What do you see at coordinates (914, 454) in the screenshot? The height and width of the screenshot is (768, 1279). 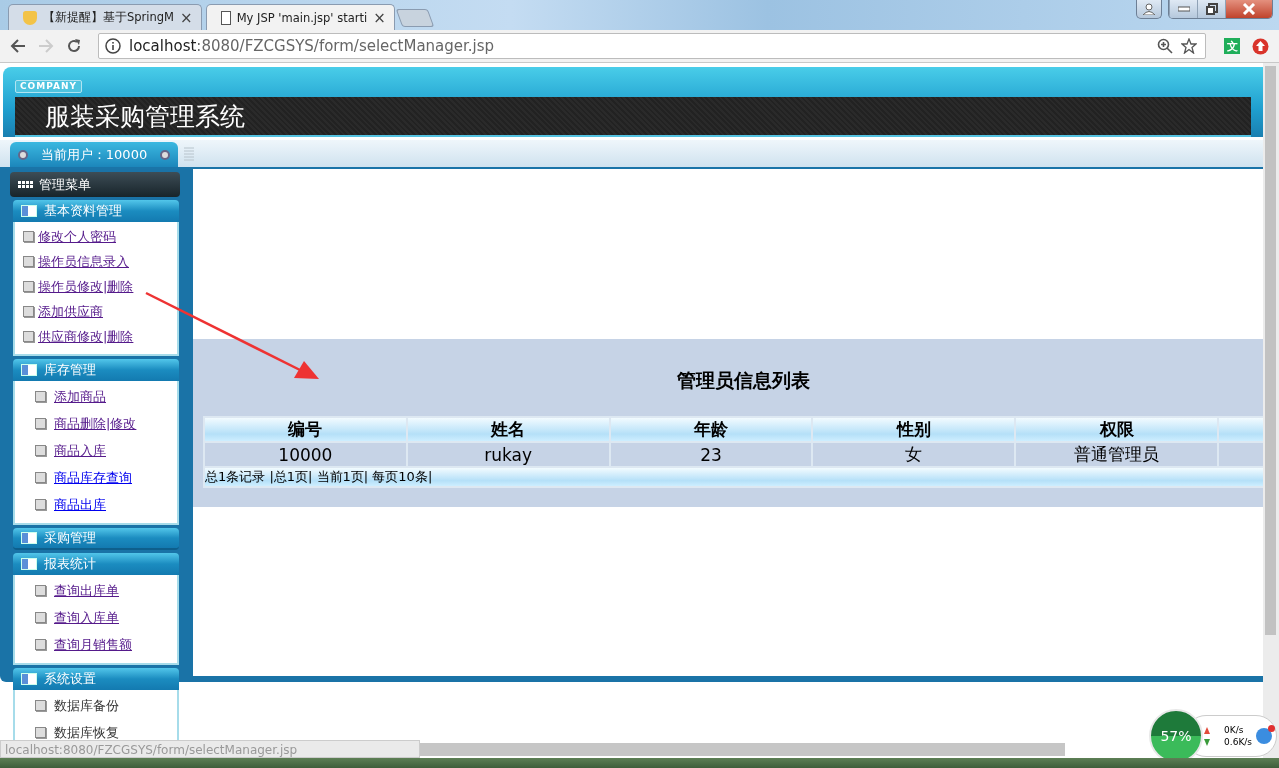 I see `table-cell: 女` at bounding box center [914, 454].